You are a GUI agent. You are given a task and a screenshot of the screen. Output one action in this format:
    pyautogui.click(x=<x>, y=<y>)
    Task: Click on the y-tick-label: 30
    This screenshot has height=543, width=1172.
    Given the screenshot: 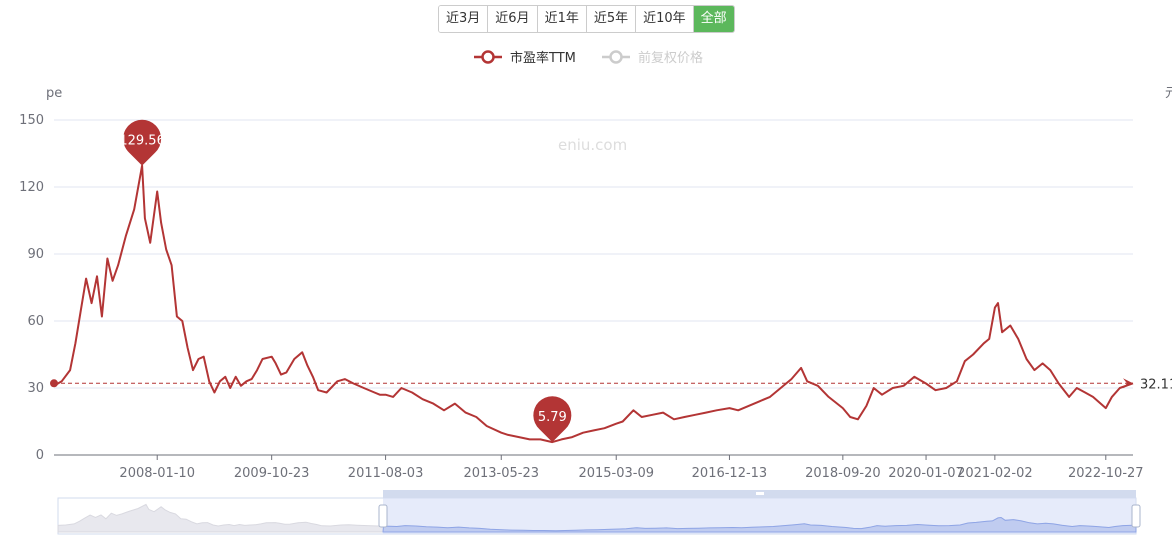 What is the action you would take?
    pyautogui.click(x=35, y=388)
    